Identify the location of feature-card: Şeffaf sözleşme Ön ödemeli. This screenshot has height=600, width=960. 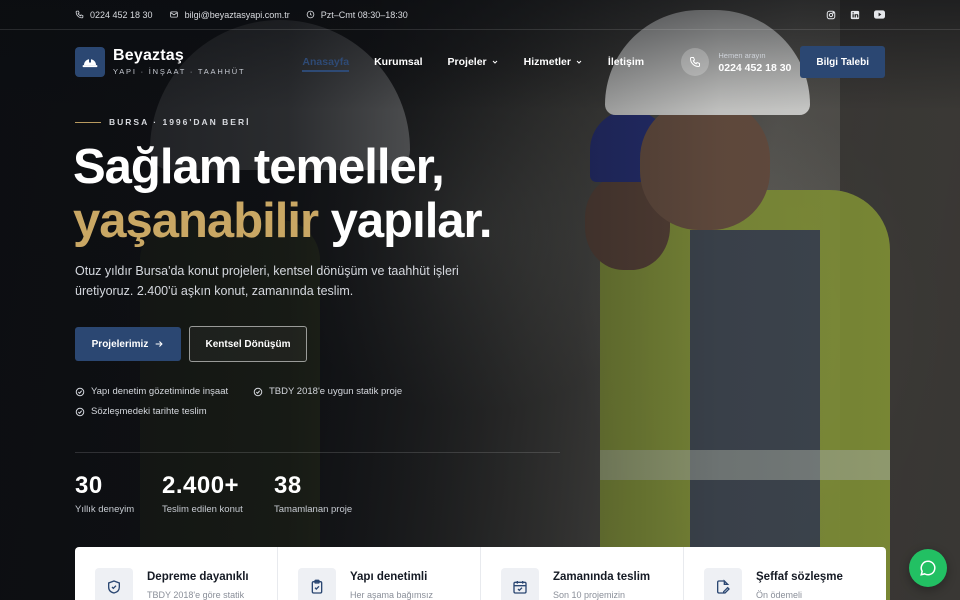
(785, 573).